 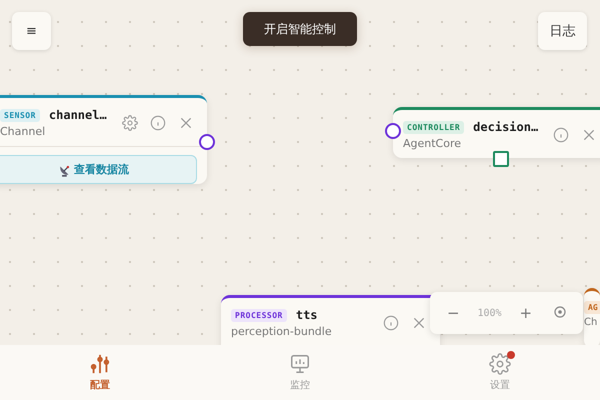 What do you see at coordinates (591, 322) in the screenshot?
I see `node-subtitle: Ch` at bounding box center [591, 322].